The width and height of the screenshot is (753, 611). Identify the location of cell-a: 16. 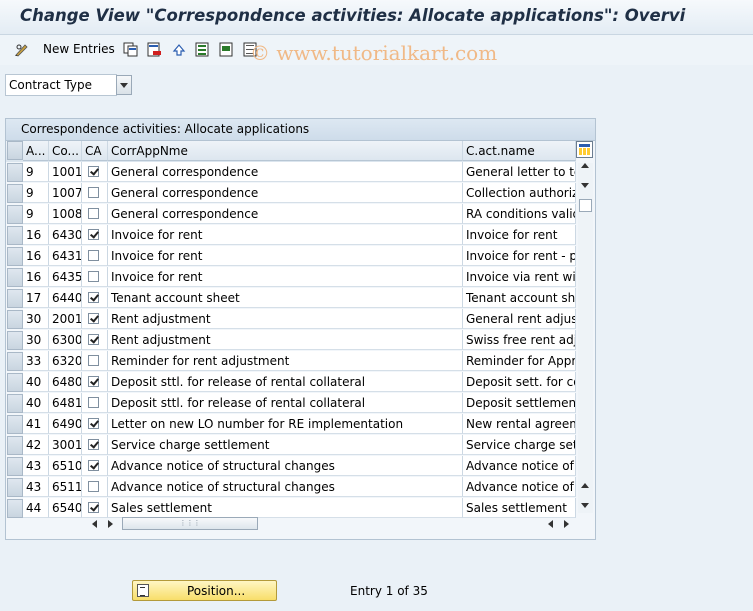
(36, 235).